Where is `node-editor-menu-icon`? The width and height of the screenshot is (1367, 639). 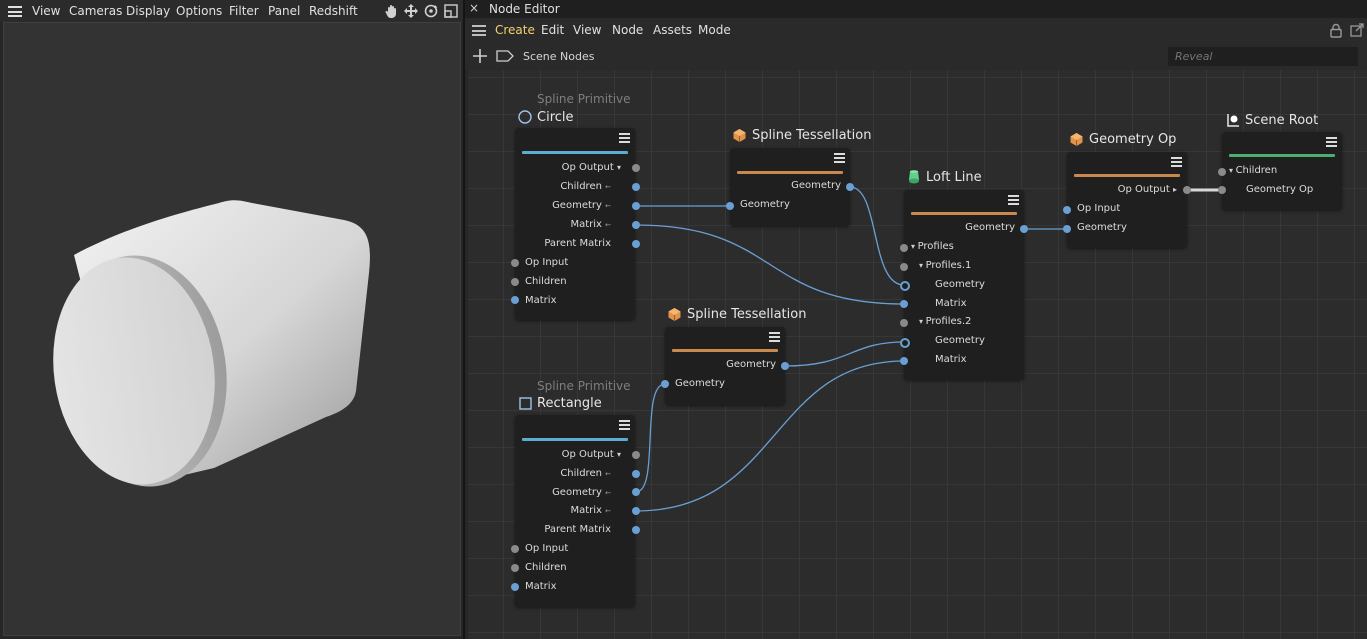
node-editor-menu-icon is located at coordinates (479, 30).